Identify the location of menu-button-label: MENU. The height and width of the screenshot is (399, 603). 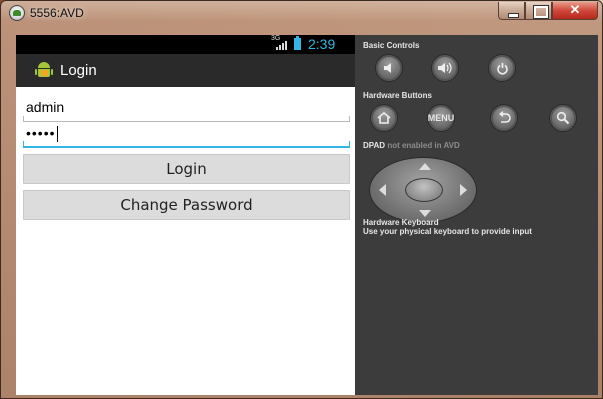
(441, 118).